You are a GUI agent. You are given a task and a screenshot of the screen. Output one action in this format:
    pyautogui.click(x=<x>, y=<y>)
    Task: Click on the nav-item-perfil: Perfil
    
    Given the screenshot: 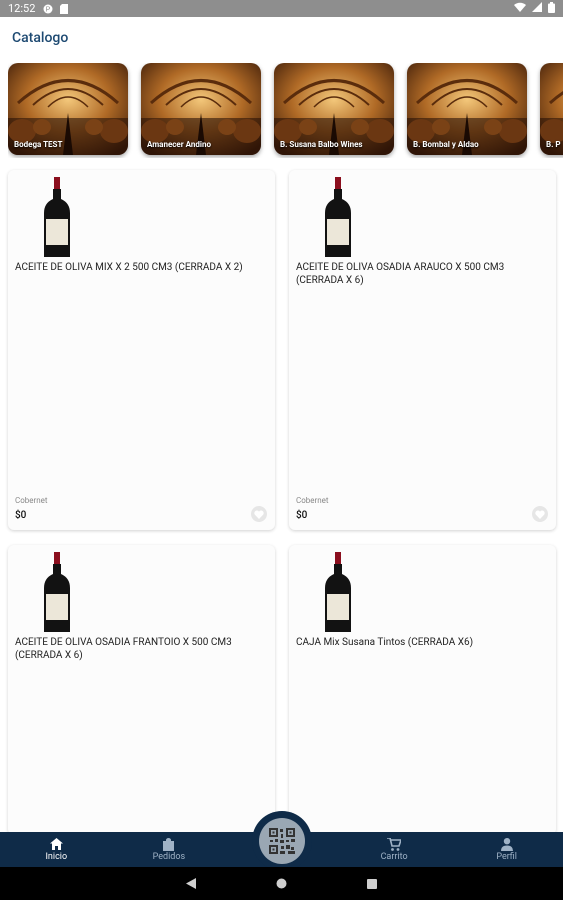 What is the action you would take?
    pyautogui.click(x=506, y=849)
    